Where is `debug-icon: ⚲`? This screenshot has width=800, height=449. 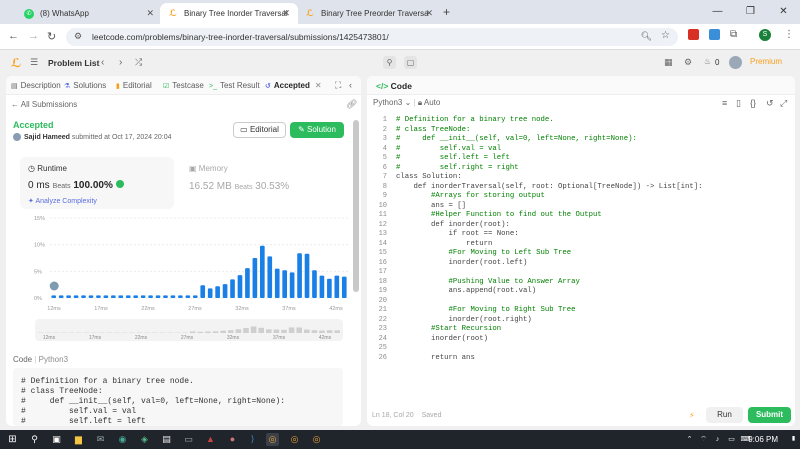
debug-icon: ⚲ is located at coordinates (389, 62).